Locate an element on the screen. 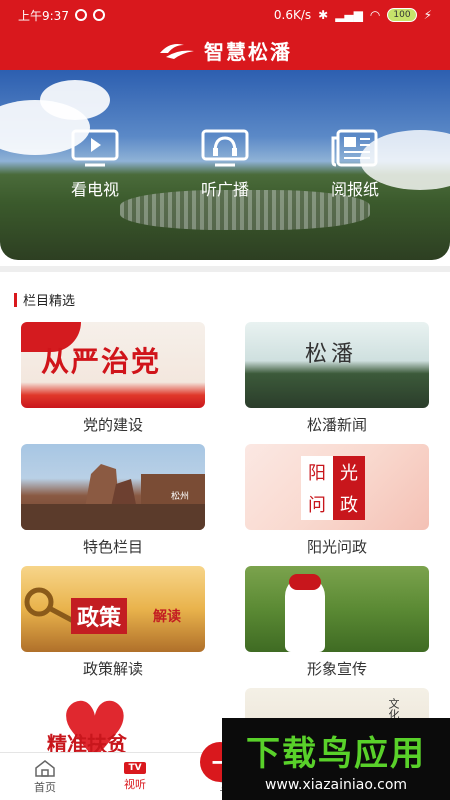 This screenshot has height=800, width=450. column-label: 党的建设 is located at coordinates (112, 425).